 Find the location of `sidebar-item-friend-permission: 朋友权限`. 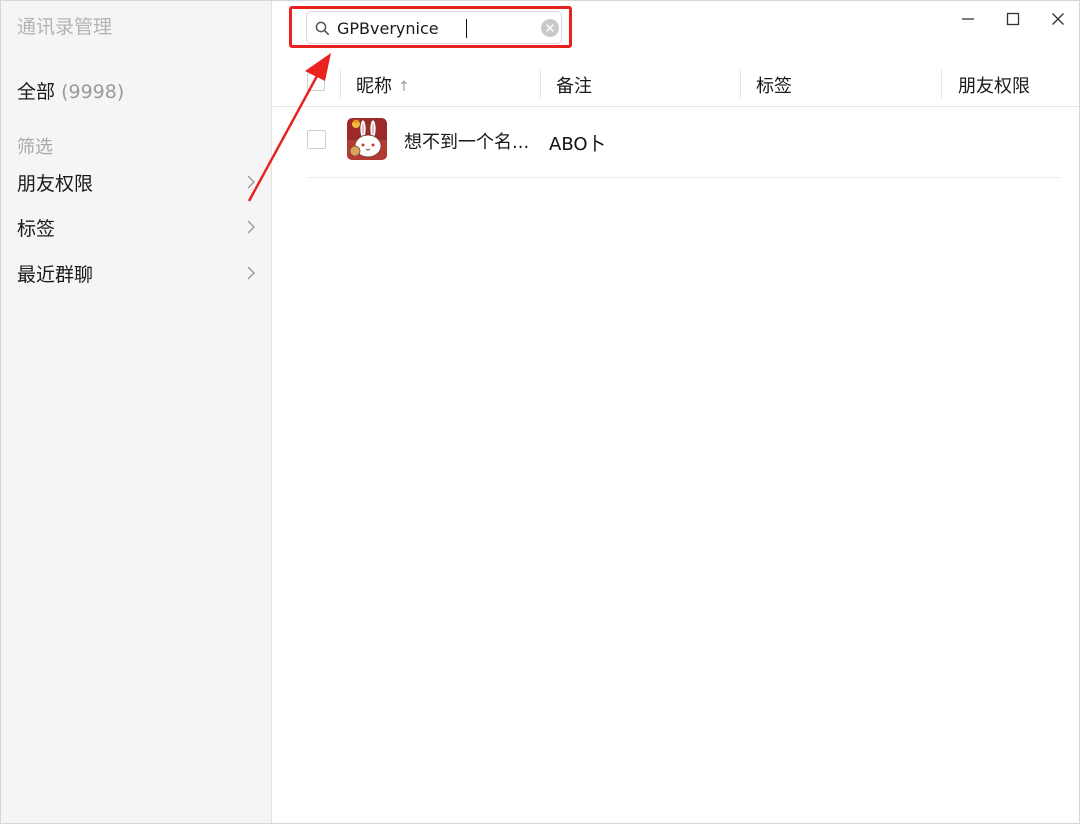

sidebar-item-friend-permission: 朋友权限 is located at coordinates (139, 183).